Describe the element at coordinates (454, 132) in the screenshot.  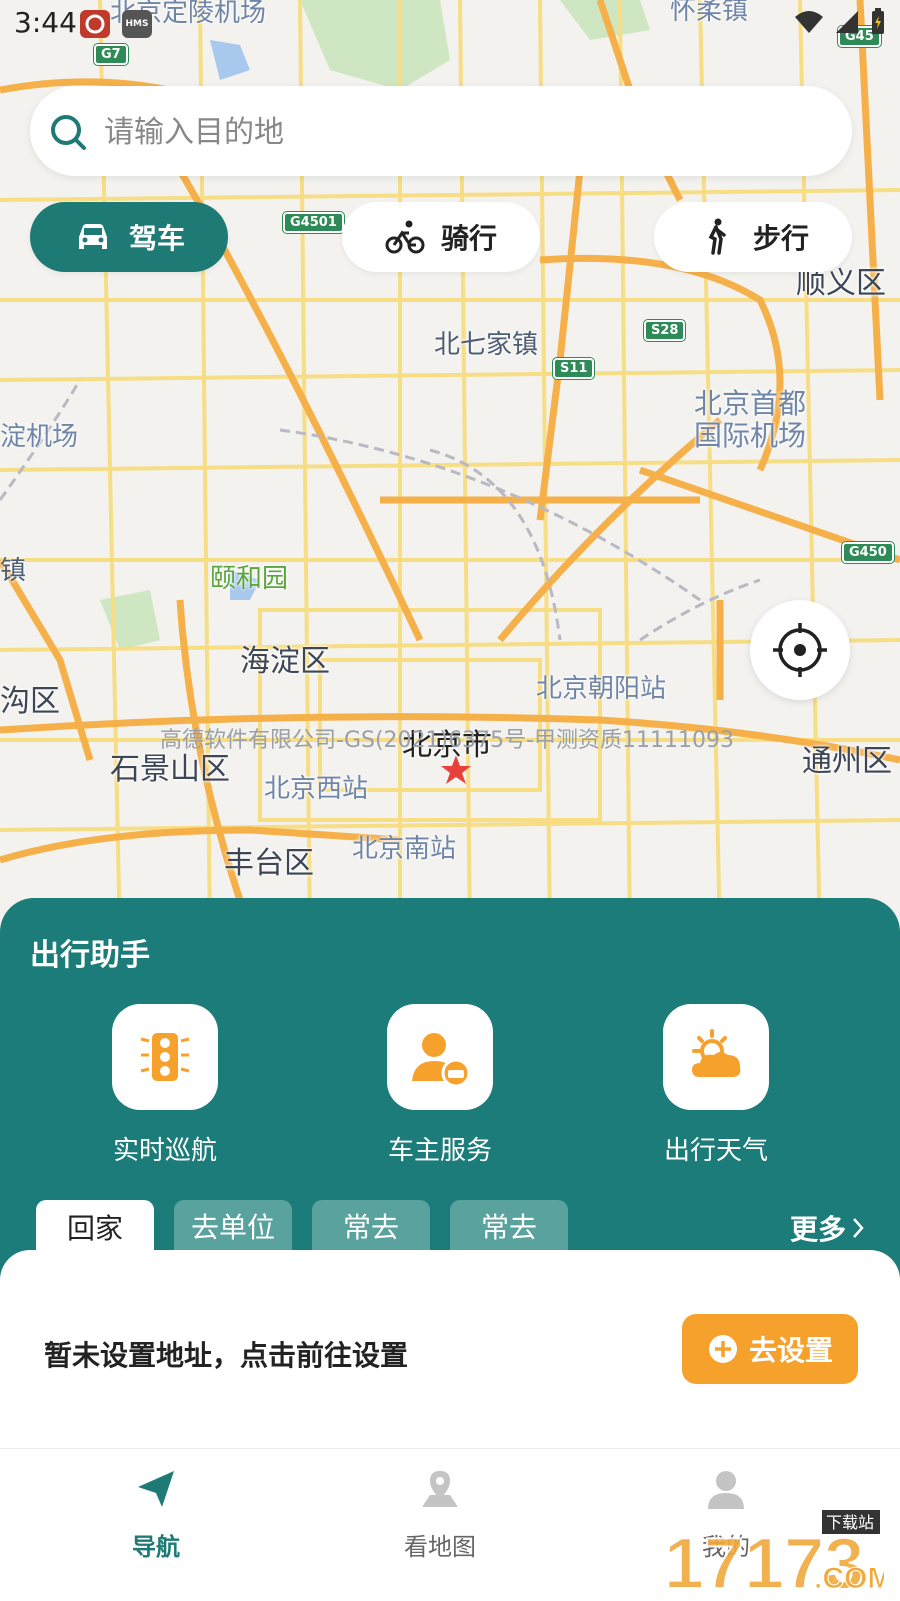
I see `search-input` at that location.